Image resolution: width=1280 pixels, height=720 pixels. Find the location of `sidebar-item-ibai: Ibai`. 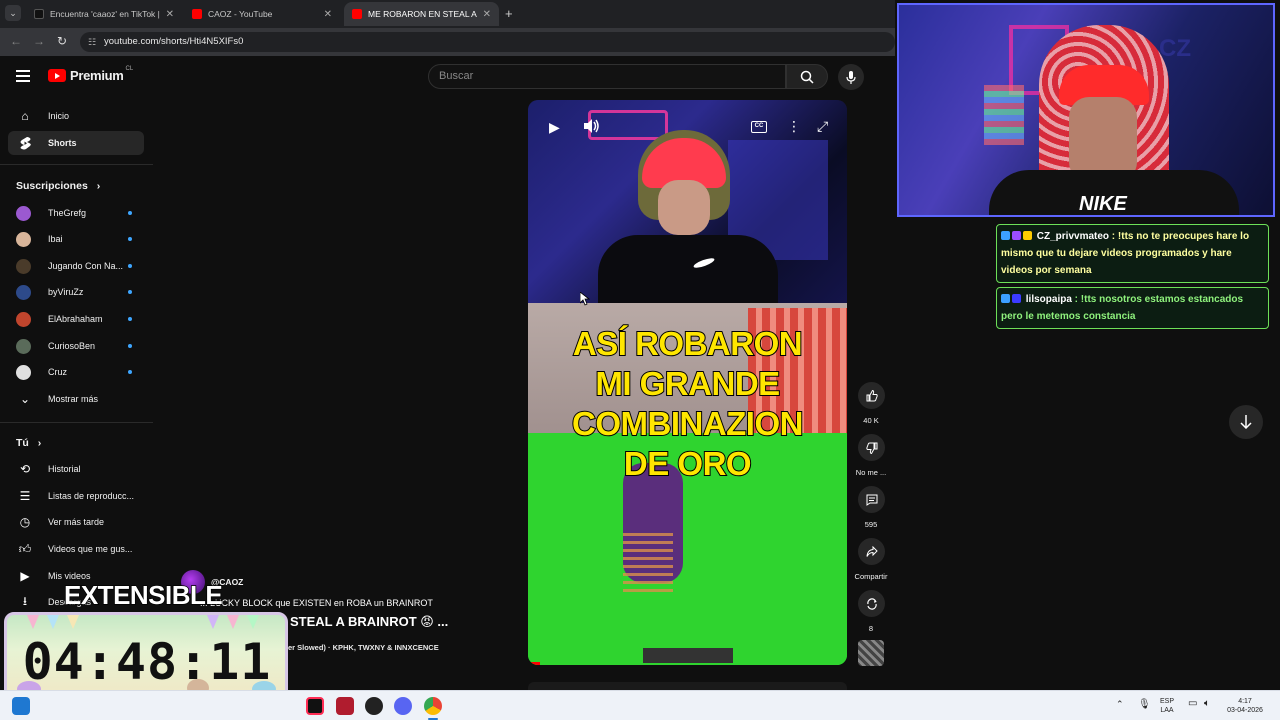

sidebar-item-ibai: Ibai is located at coordinates (76, 239).